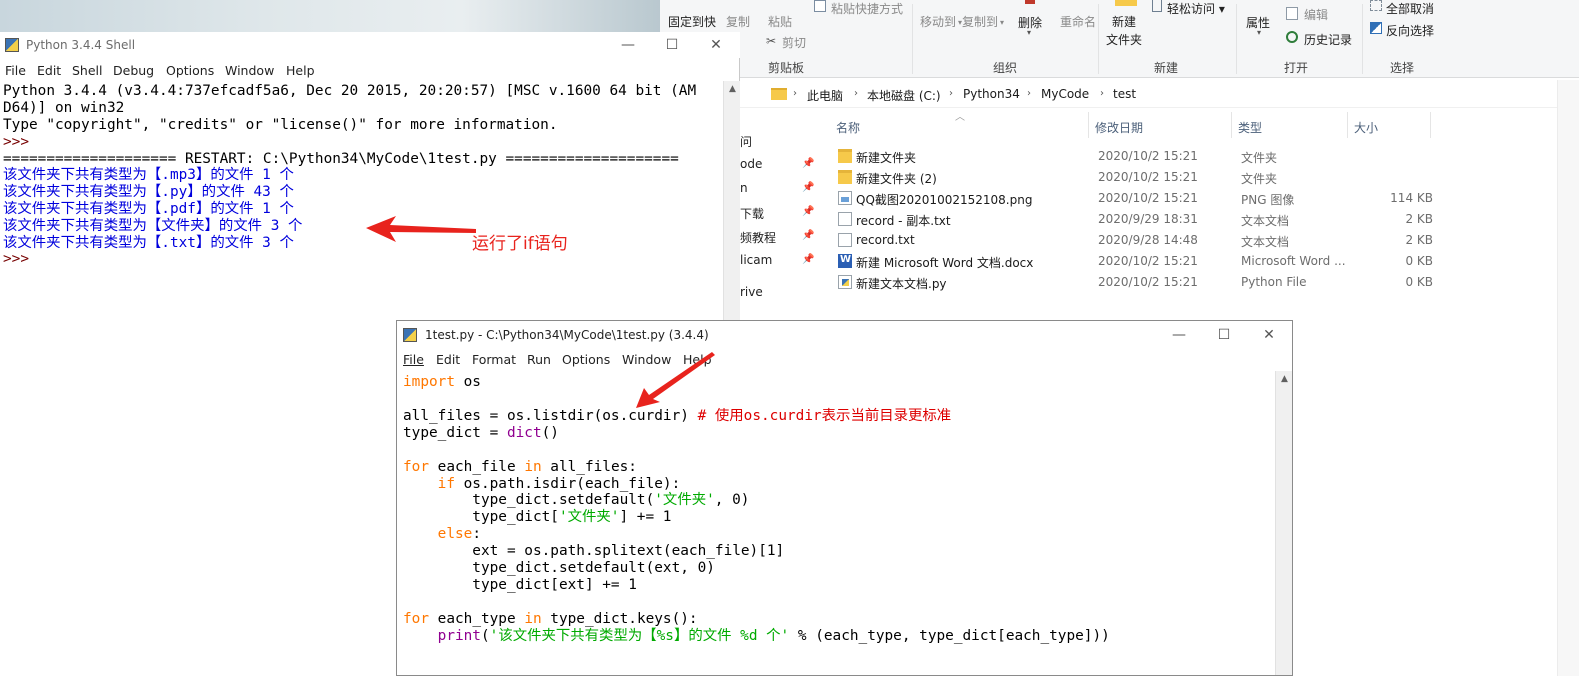 This screenshot has height=676, width=1579. I want to click on history-icon, so click(1292, 37).